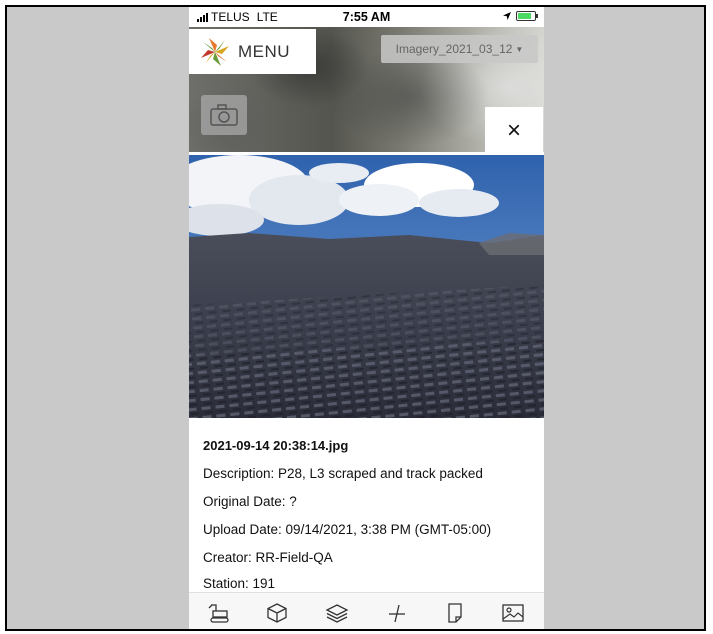 Image resolution: width=713 pixels, height=634 pixels. I want to click on close-icon: ×, so click(513, 130).